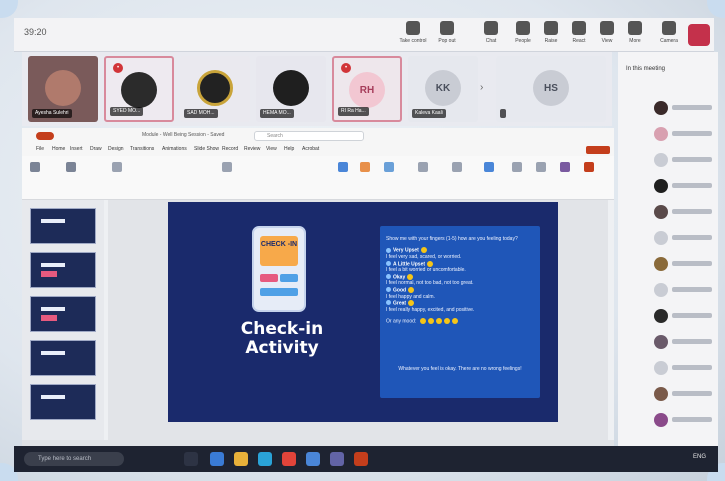  I want to click on pop-out-button: Pop out, so click(447, 32).